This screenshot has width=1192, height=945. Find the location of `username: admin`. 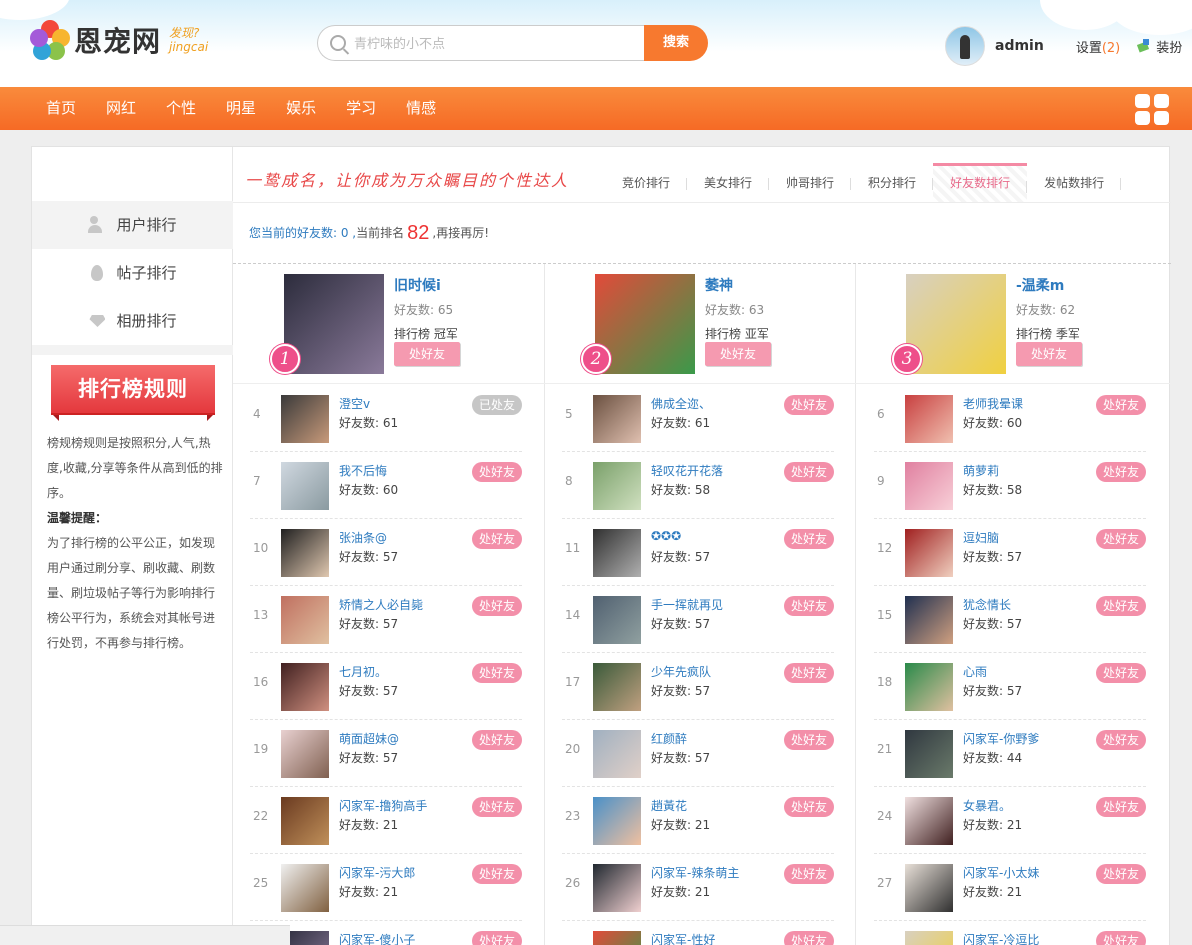

username: admin is located at coordinates (1019, 46).